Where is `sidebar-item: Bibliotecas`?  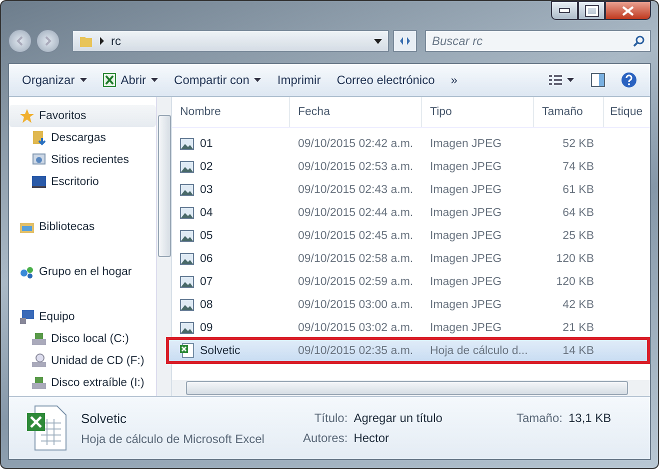
sidebar-item: Bibliotecas is located at coordinates (82, 227).